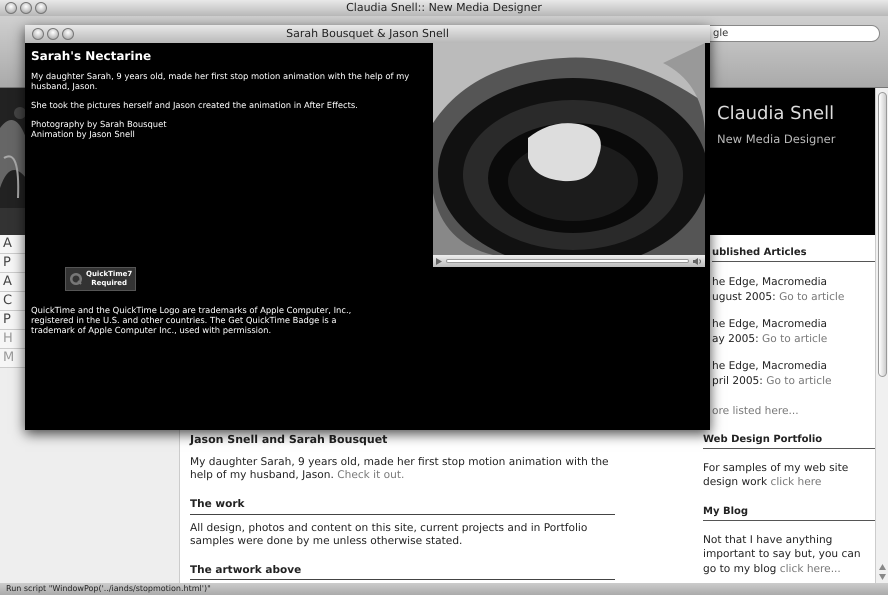 The width and height of the screenshot is (888, 595). I want to click on logo-tagline: New Media Designer, so click(776, 139).